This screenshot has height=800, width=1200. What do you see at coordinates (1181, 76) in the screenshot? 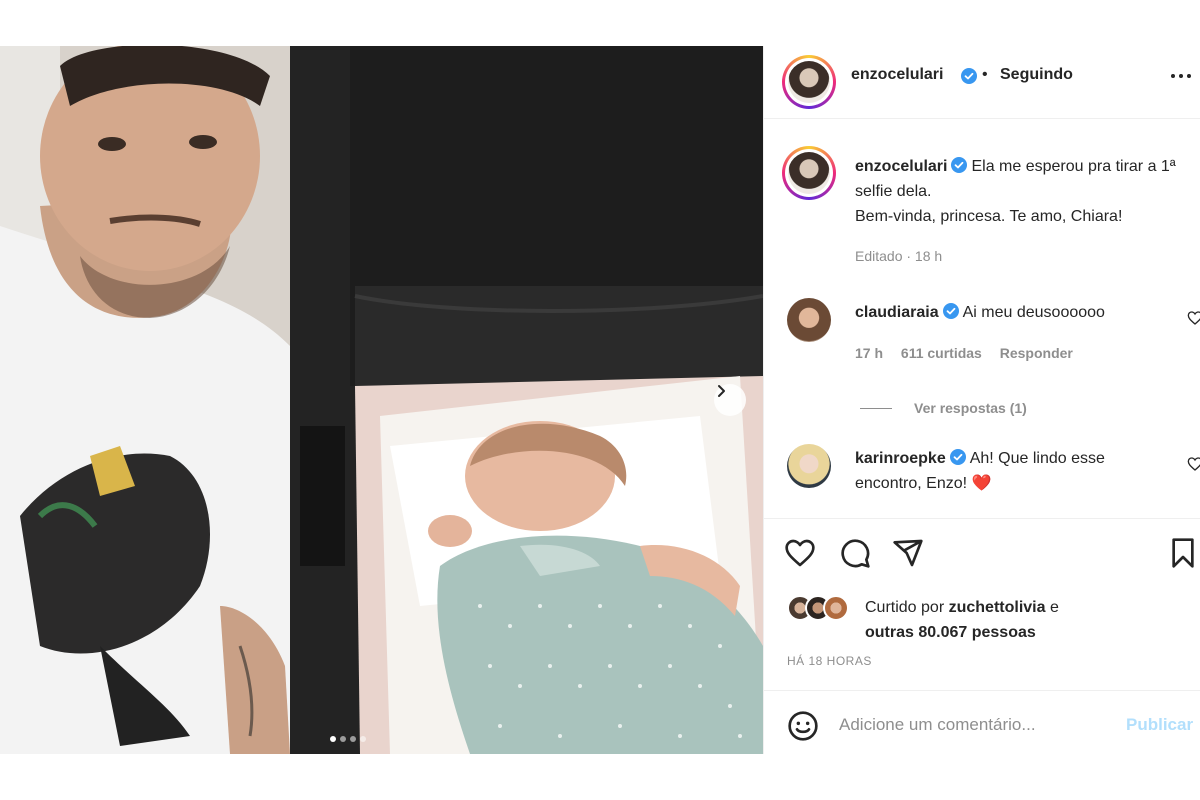
I see `more-horizontal-icon` at bounding box center [1181, 76].